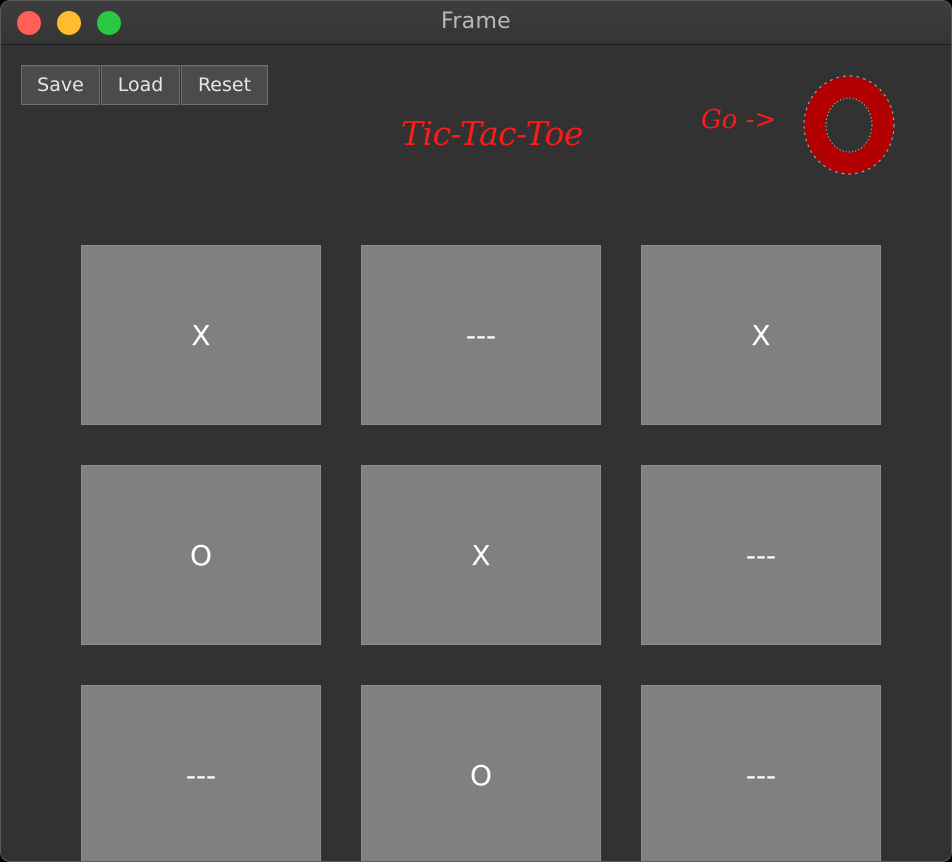 This screenshot has width=952, height=862. I want to click on board-cell-r1-c1: X, so click(201, 335).